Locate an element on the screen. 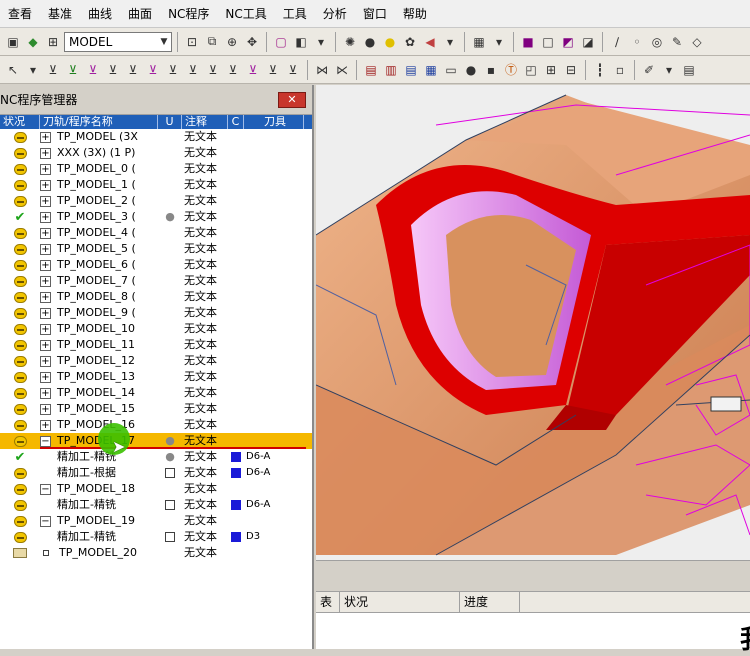 This screenshot has width=750, height=656. filter-edge-icon: ⊻ is located at coordinates (113, 70).